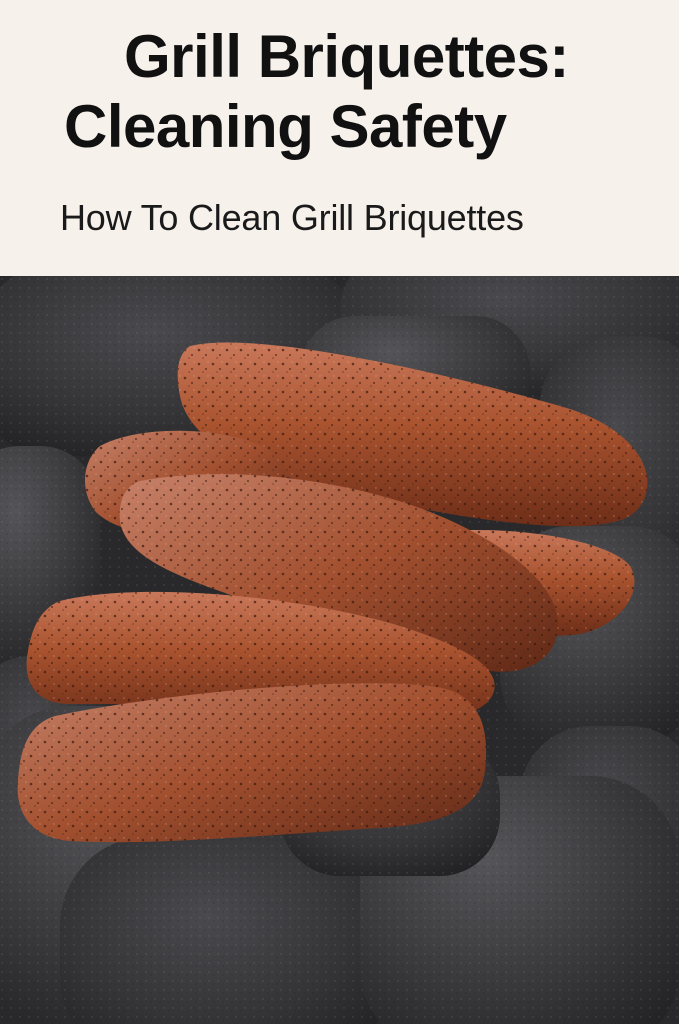 The height and width of the screenshot is (1024, 679). What do you see at coordinates (346, 56) in the screenshot?
I see `title-line-1: Grill Briquettes:` at bounding box center [346, 56].